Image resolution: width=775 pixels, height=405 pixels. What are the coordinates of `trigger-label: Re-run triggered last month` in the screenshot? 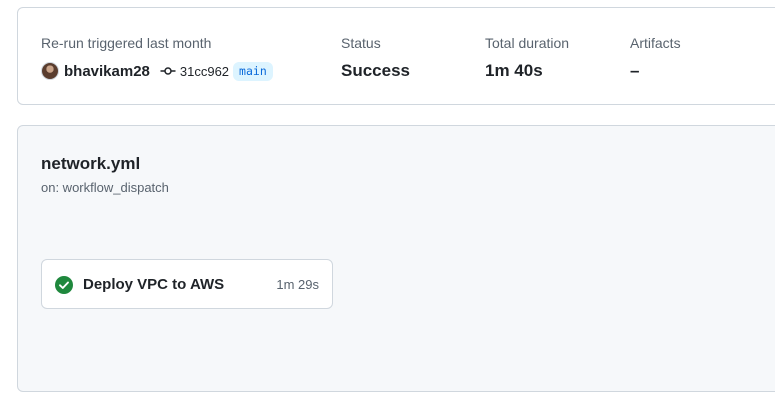 It's located at (126, 43).